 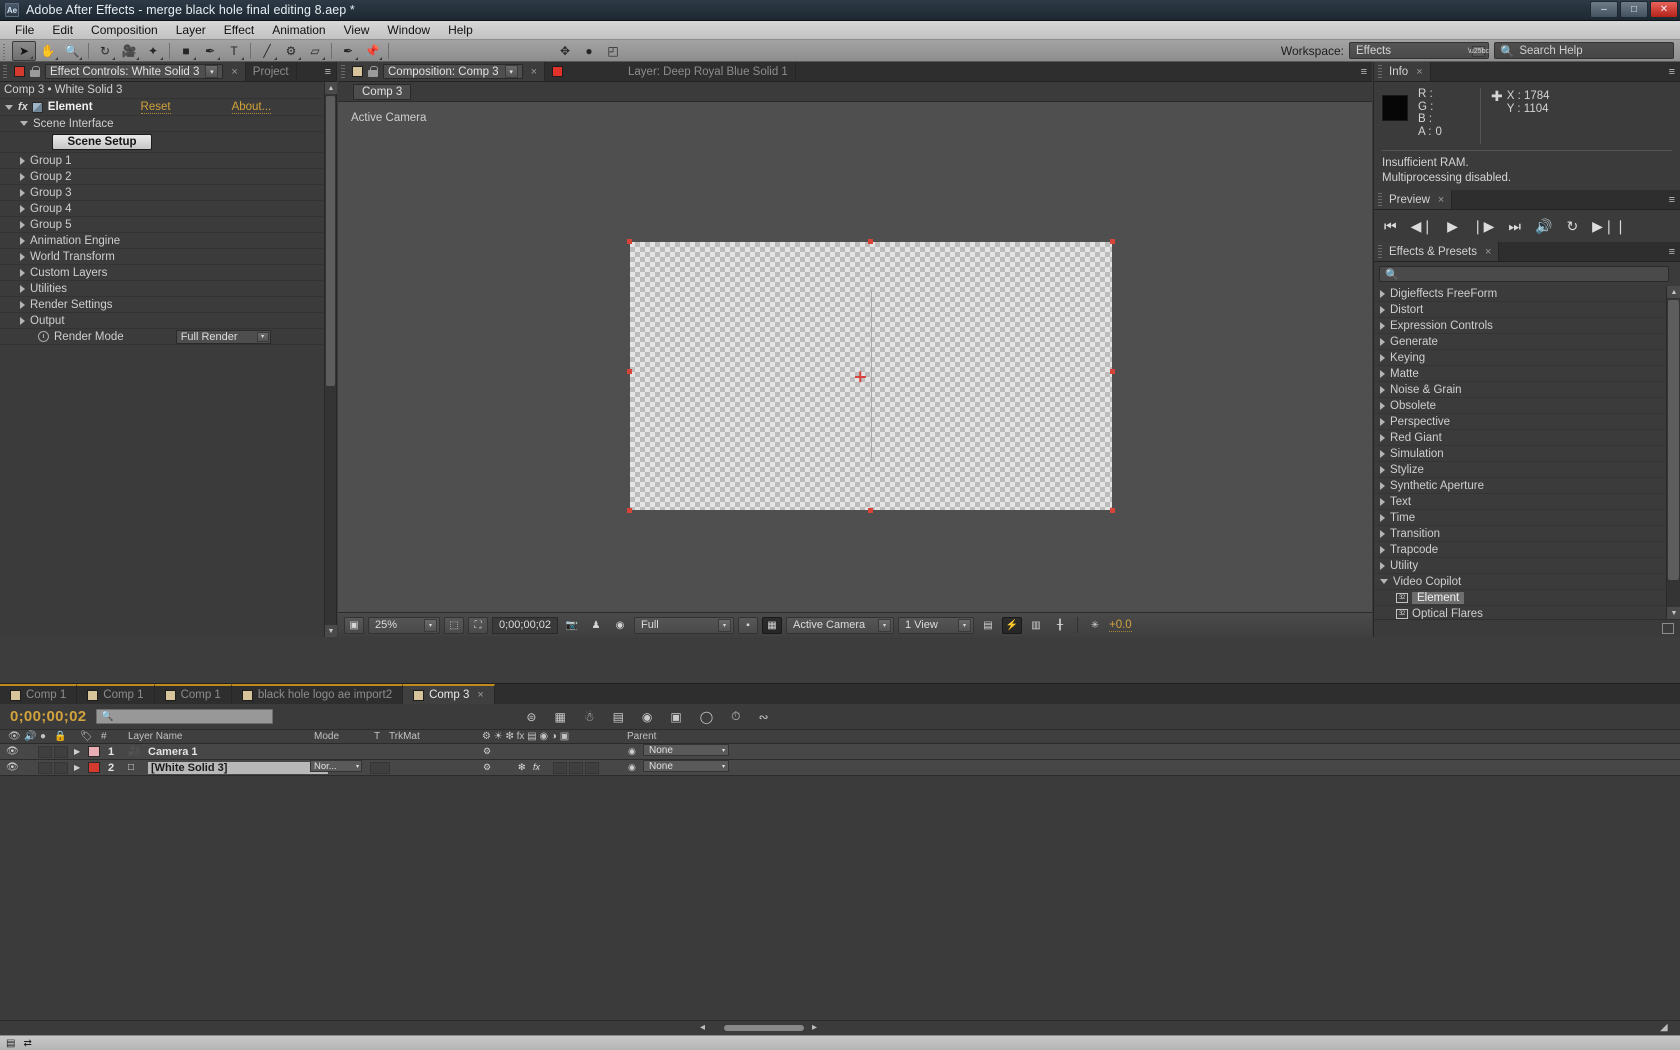 I want to click on selection-tool: ➤, so click(x=24, y=50).